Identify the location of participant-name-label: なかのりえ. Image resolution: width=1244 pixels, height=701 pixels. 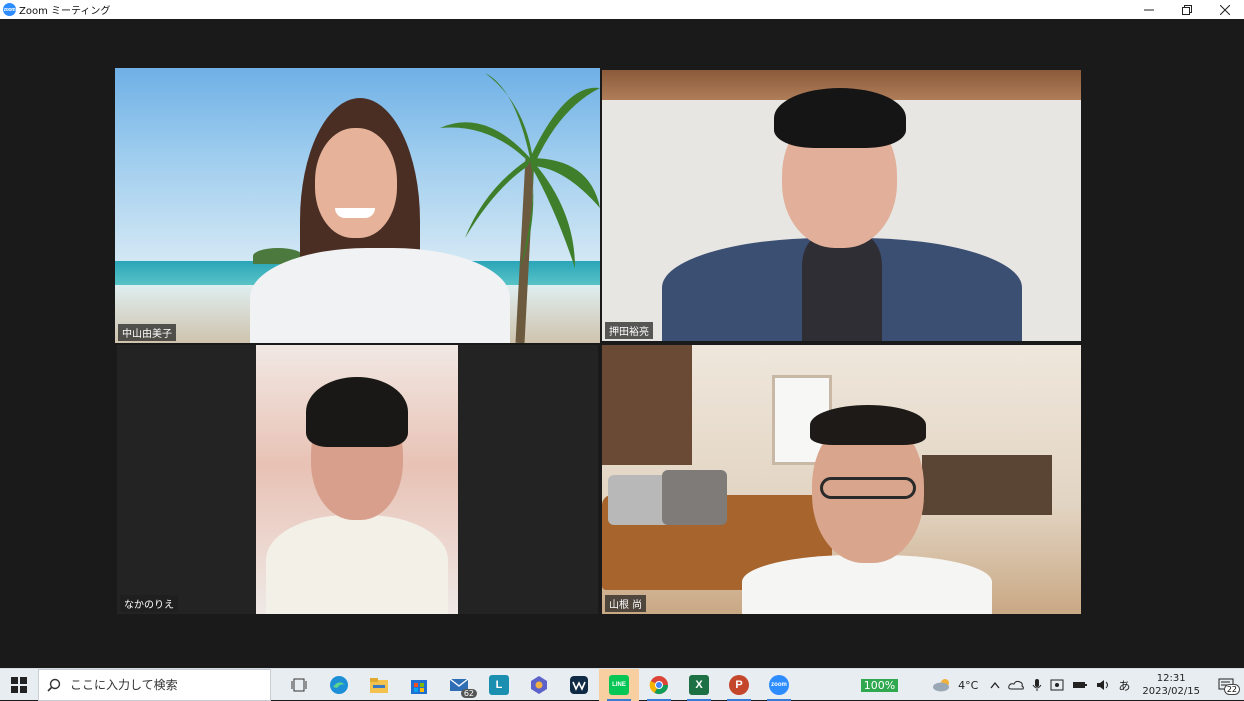
(149, 603).